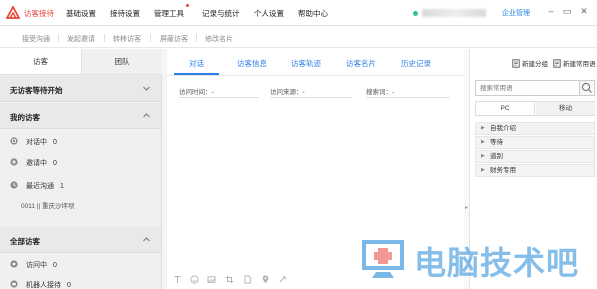 The width and height of the screenshot is (597, 289). Describe the element at coordinates (174, 39) in the screenshot. I see `block-visitor-button: 屏蔽访客` at that location.